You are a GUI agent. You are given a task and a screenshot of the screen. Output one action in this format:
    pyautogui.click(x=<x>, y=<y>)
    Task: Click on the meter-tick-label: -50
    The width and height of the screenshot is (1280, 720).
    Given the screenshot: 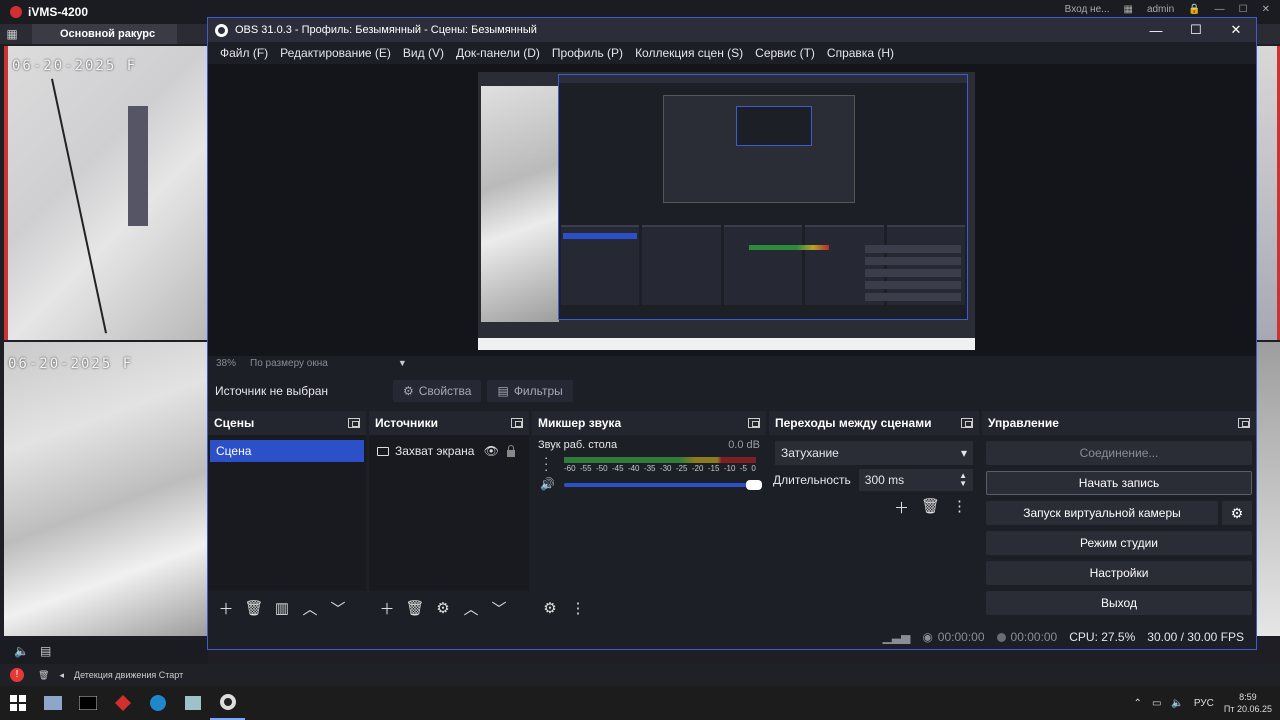 What is the action you would take?
    pyautogui.click(x=601, y=468)
    